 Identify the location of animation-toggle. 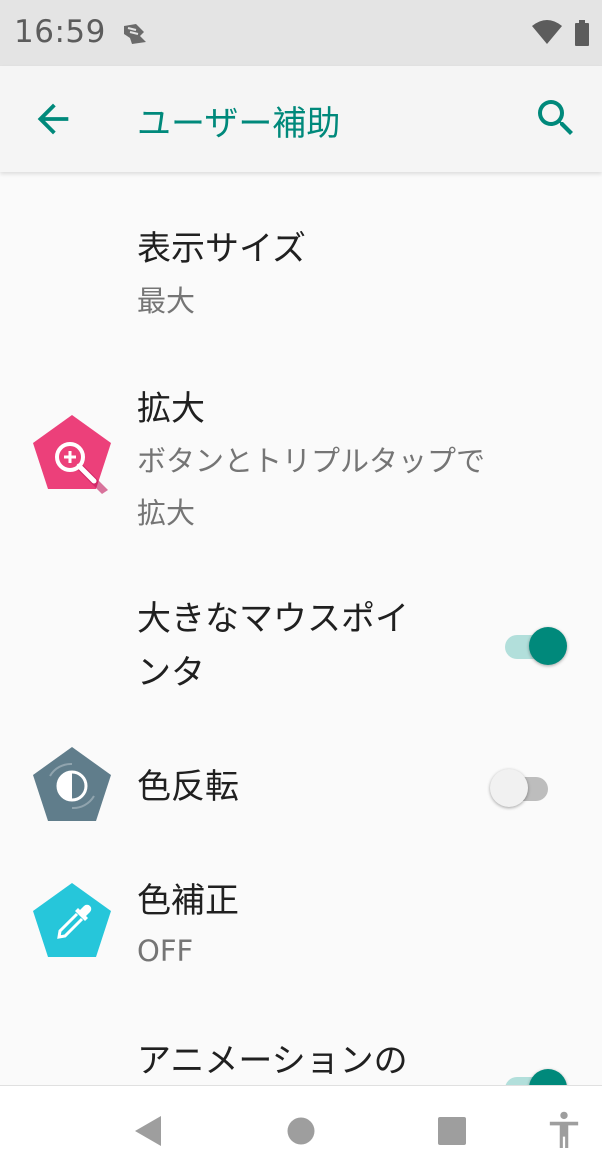
(535, 1076).